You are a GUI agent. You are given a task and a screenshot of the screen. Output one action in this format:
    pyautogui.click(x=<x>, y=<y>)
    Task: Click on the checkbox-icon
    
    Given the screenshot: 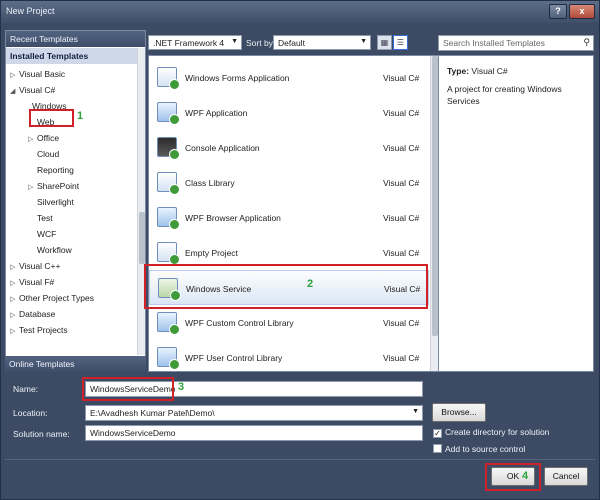 What is the action you would take?
    pyautogui.click(x=437, y=448)
    